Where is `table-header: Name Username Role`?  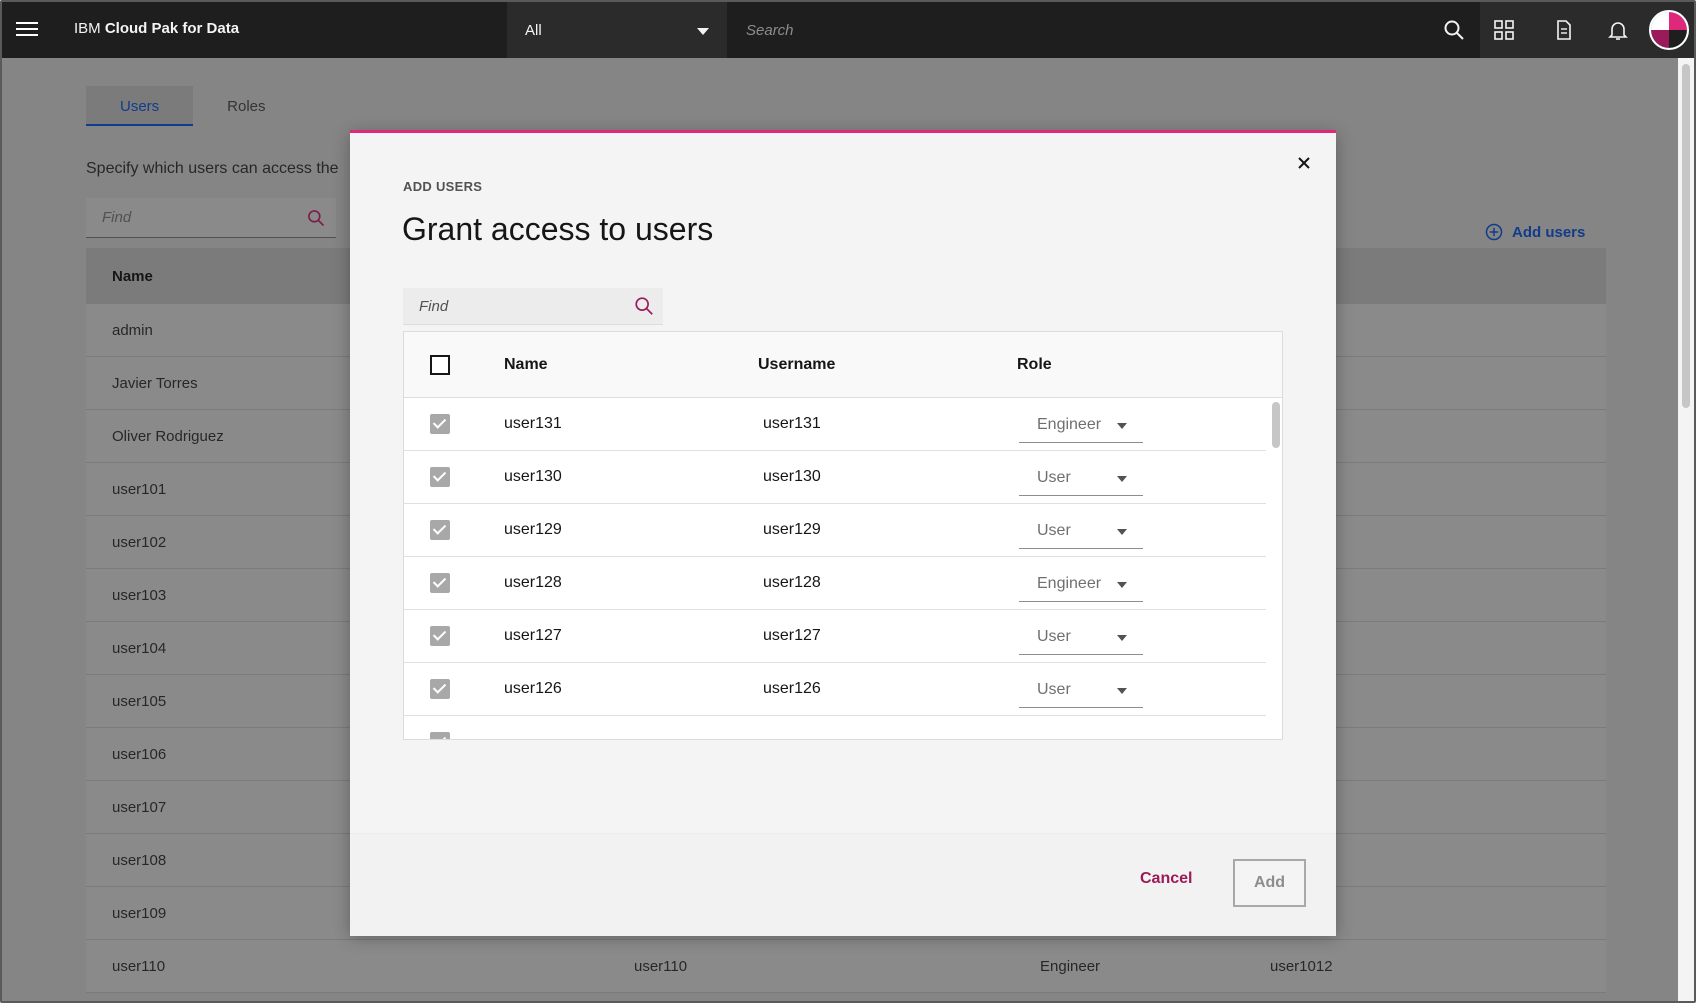 table-header: Name Username Role is located at coordinates (843, 365).